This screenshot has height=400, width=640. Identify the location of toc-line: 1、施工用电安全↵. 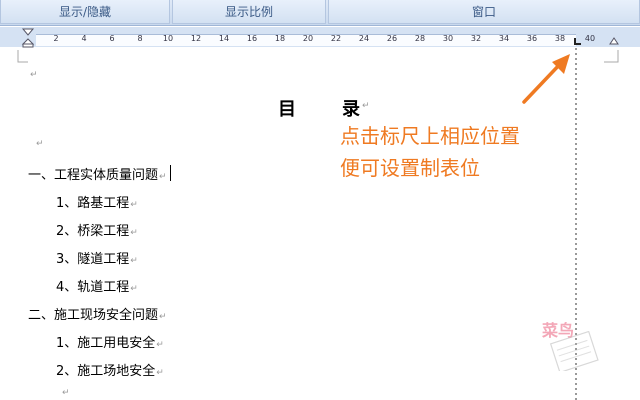
(110, 341).